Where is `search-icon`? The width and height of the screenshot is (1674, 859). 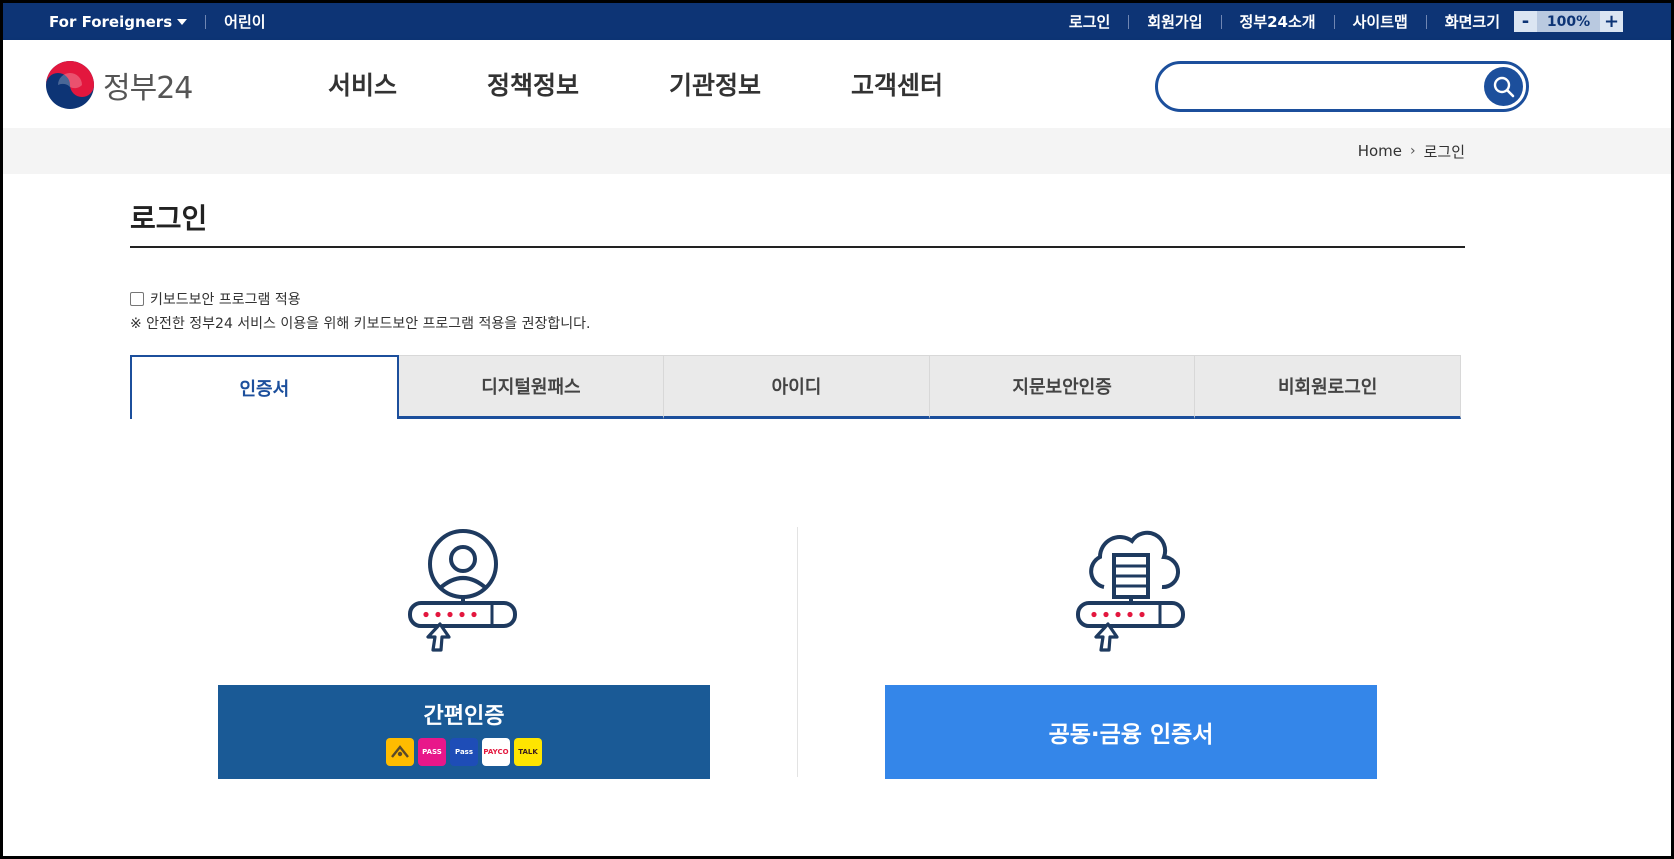 search-icon is located at coordinates (1503, 86).